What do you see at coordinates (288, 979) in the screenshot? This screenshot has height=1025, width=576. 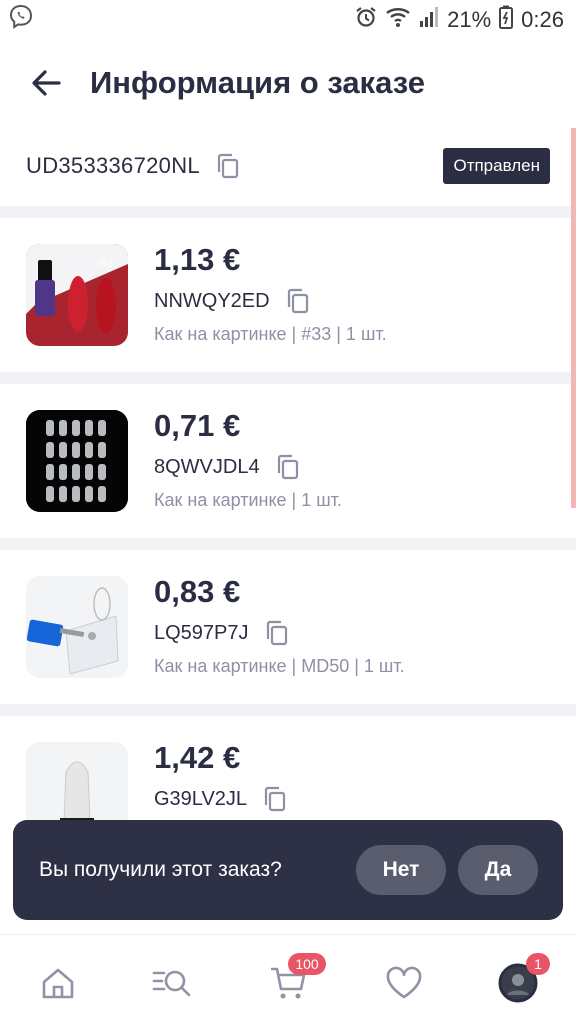 I see `bottom-navigation: 100 1` at bounding box center [288, 979].